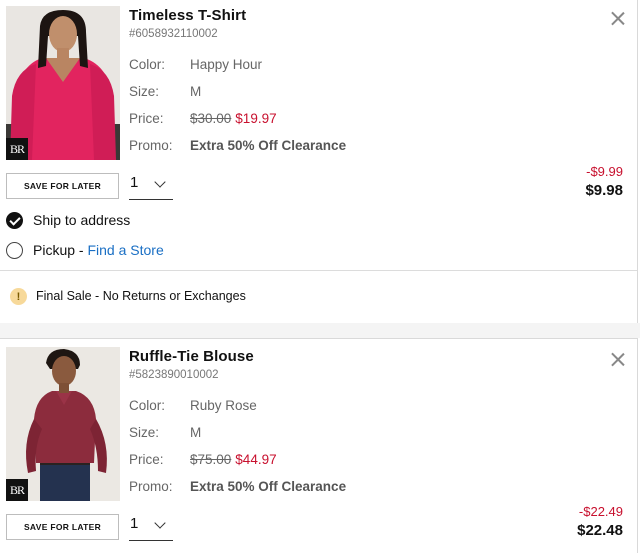 This screenshot has height=553, width=640. I want to click on price-value: $75.00 $44.97, so click(233, 459).